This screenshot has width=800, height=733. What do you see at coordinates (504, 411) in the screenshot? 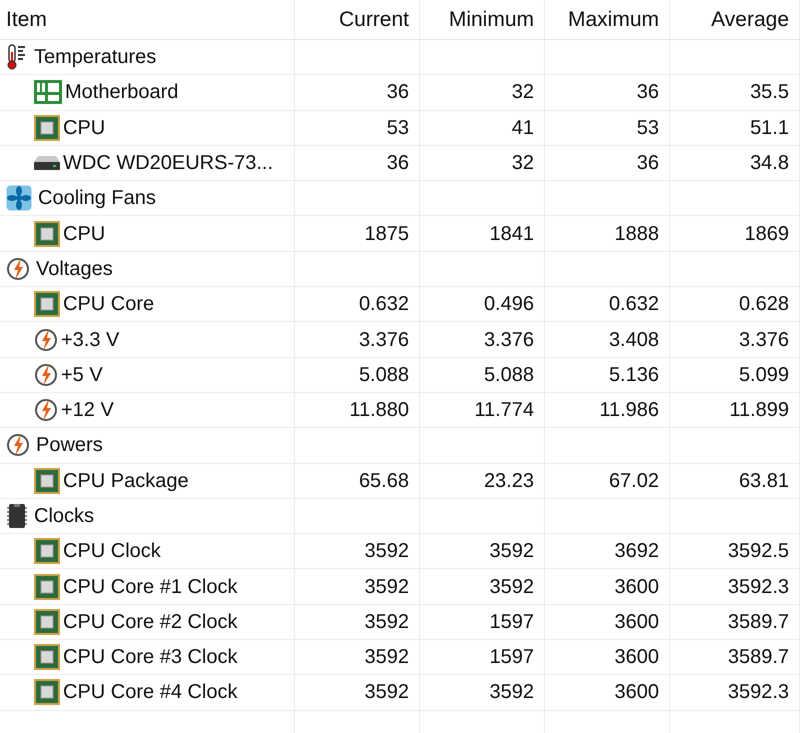
I see `value-cell-text: 11.774` at bounding box center [504, 411].